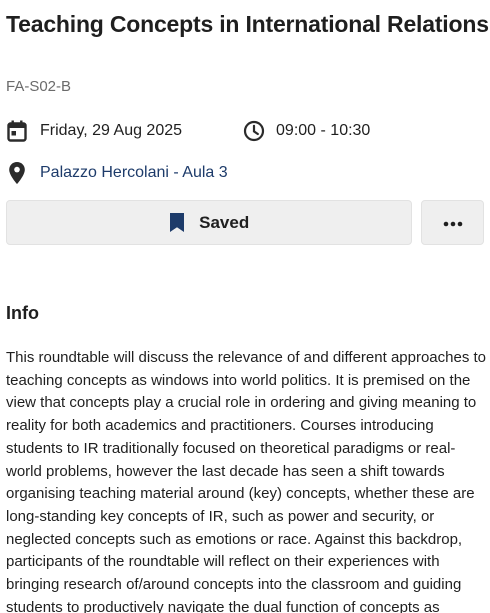  I want to click on more-options-button, so click(452, 222).